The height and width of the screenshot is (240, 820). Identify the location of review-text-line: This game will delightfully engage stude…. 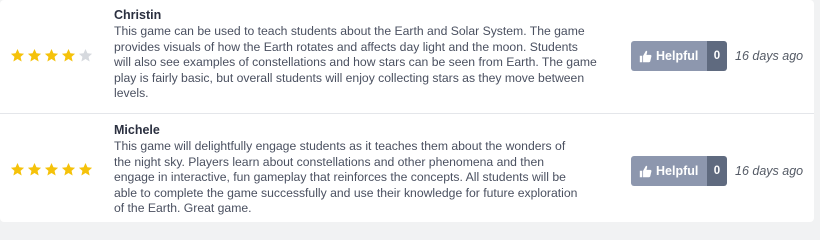
(340, 146).